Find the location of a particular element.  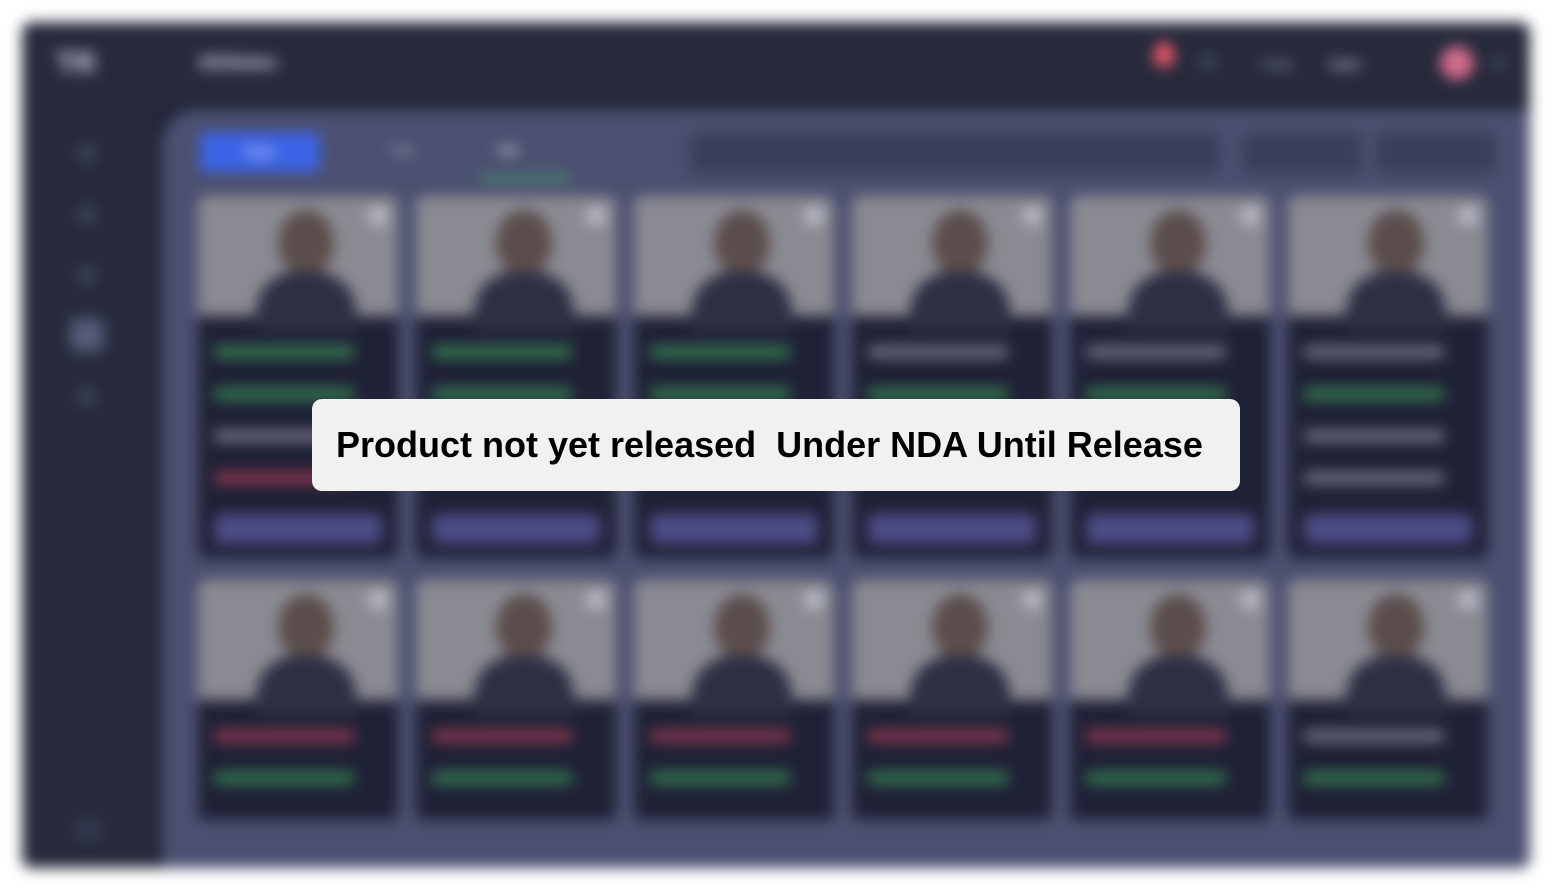

help-icon is located at coordinates (88, 830).